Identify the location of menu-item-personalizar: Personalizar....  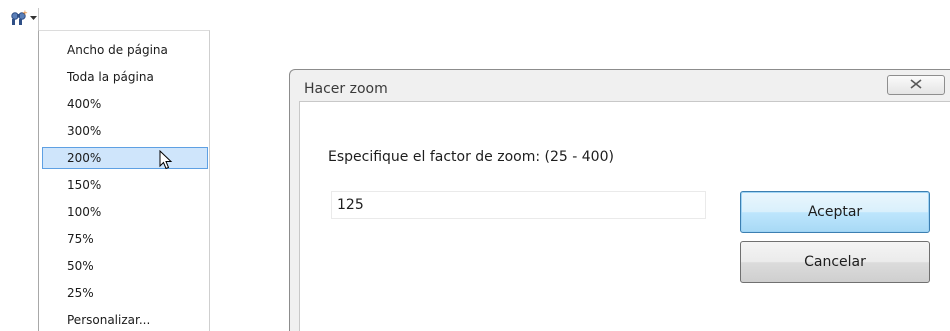
(125, 320).